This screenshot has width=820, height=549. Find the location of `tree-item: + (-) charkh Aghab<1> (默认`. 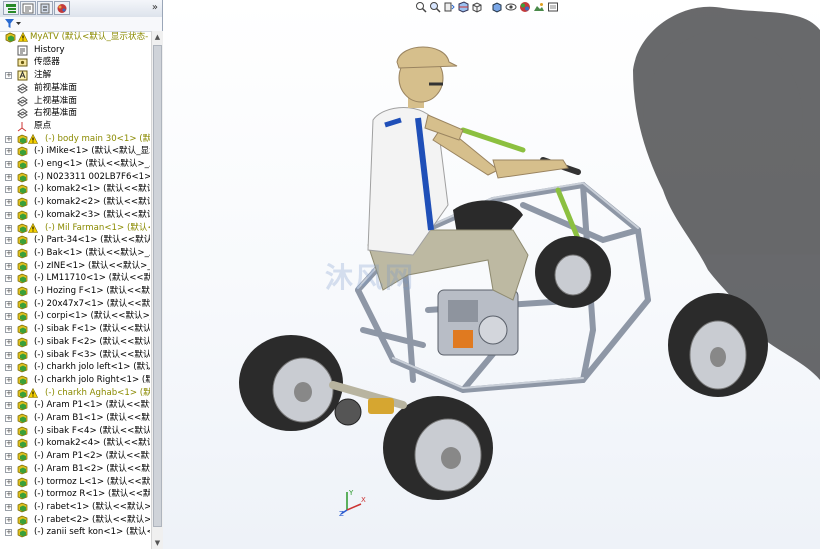

tree-item: + (-) charkh Aghab<1> (默认 is located at coordinates (75, 393).